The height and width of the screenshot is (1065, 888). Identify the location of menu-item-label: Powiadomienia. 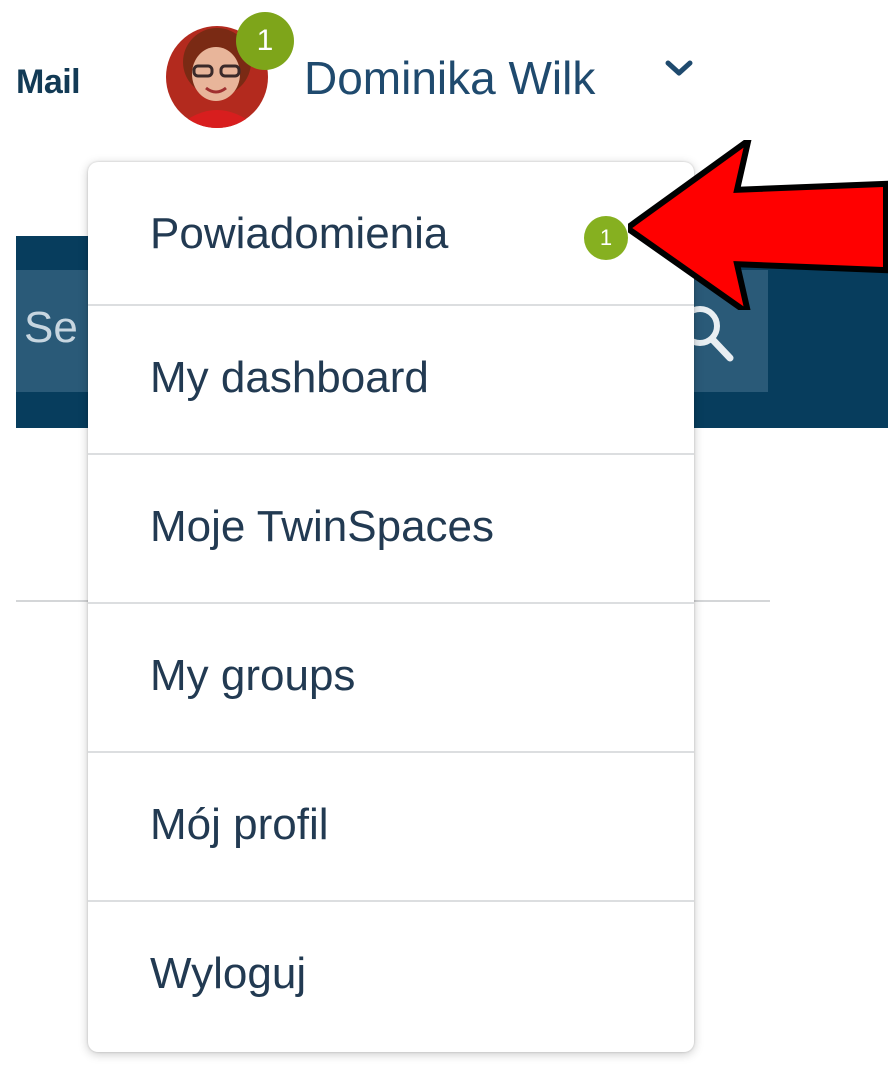
(299, 233).